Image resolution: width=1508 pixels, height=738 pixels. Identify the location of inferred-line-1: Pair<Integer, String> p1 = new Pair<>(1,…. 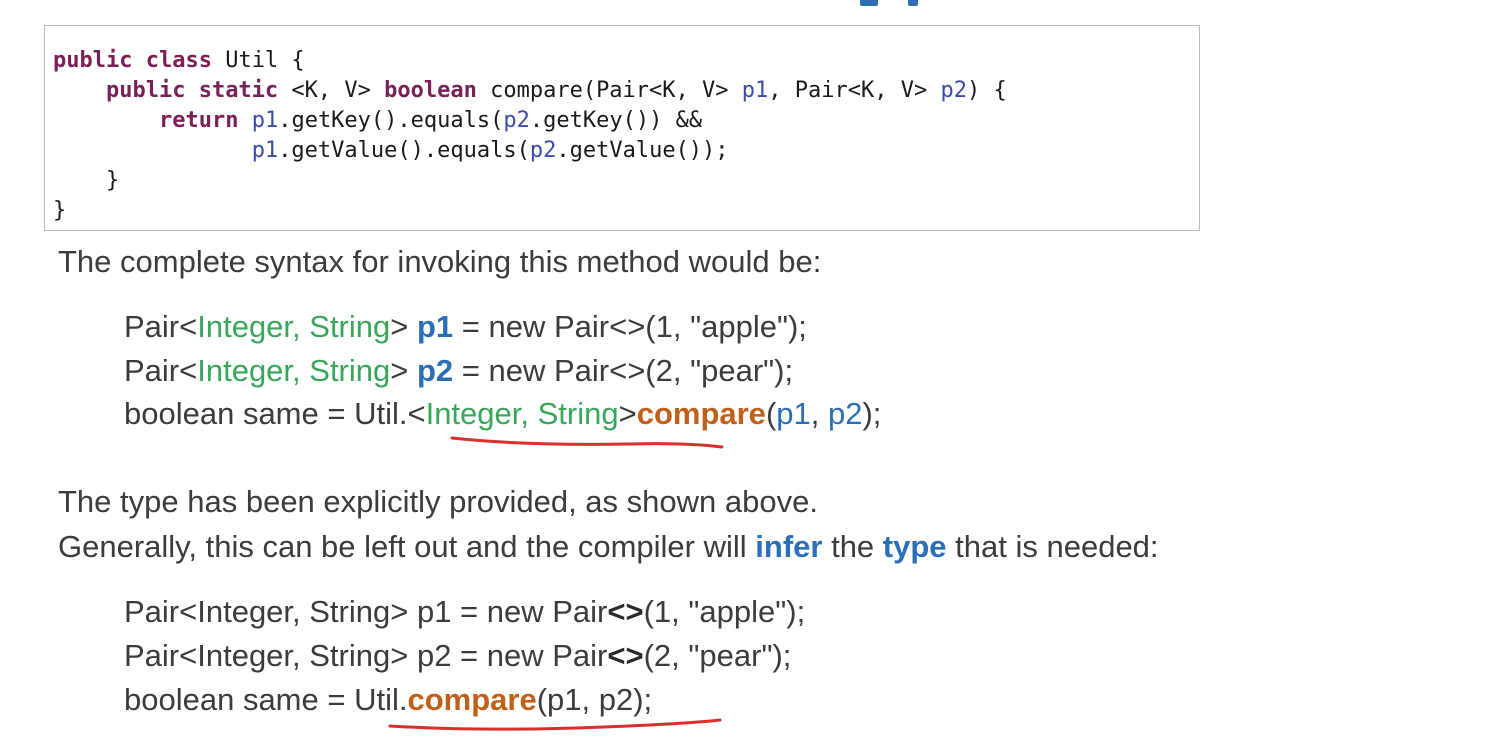
(465, 611).